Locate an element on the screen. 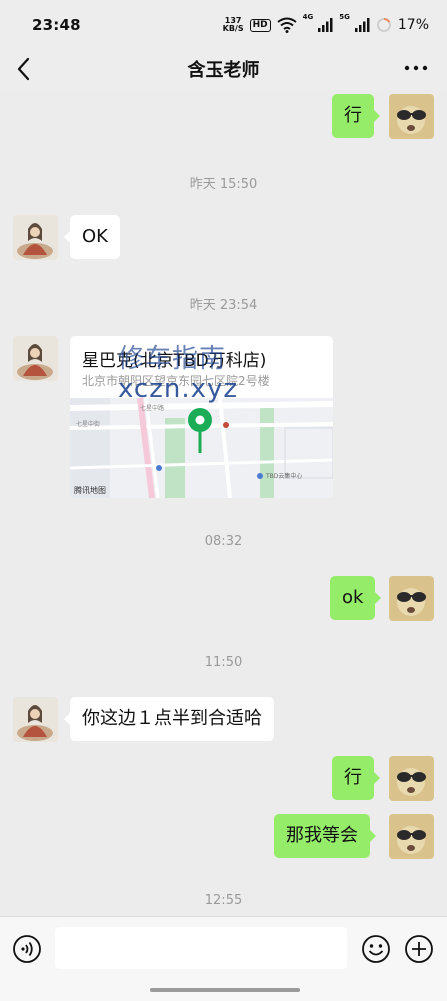 Image resolution: width=447 pixels, height=1001 pixels. location-address: 北京市朝阳区望京东园七区院2号楼 is located at coordinates (176, 381).